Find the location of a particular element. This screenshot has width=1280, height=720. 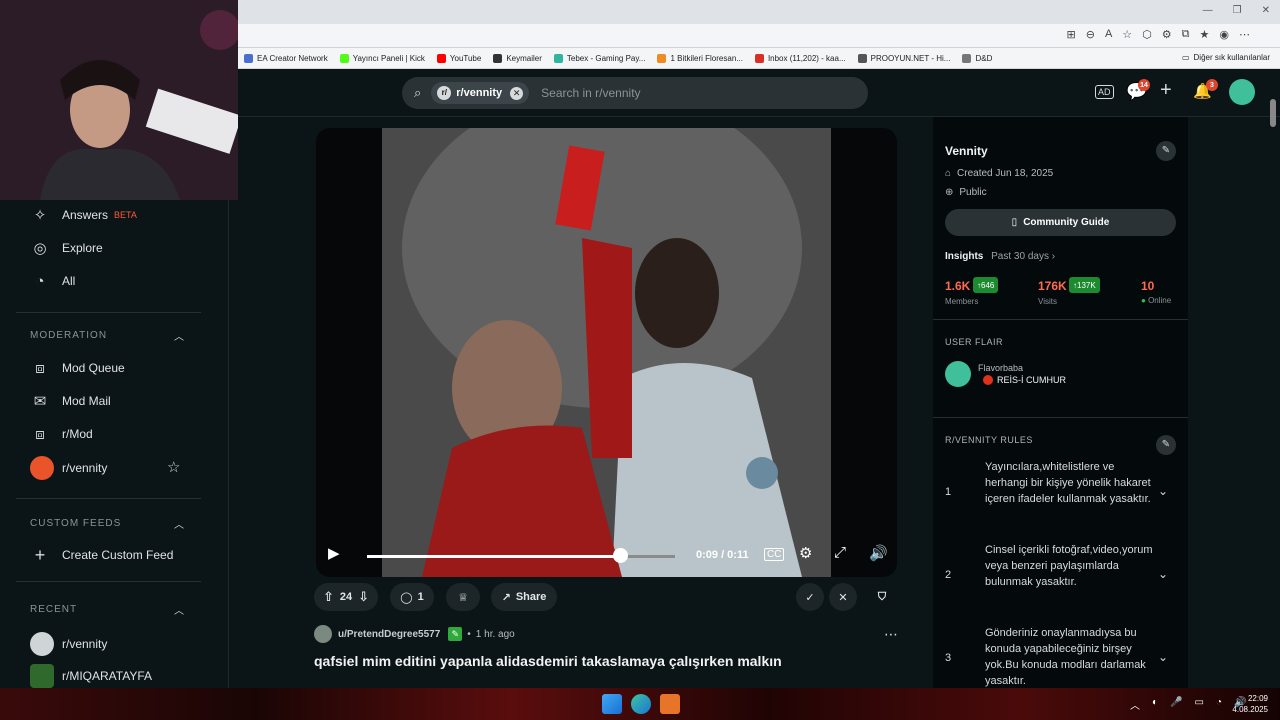

comment-icon: ◯ is located at coordinates (406, 597).